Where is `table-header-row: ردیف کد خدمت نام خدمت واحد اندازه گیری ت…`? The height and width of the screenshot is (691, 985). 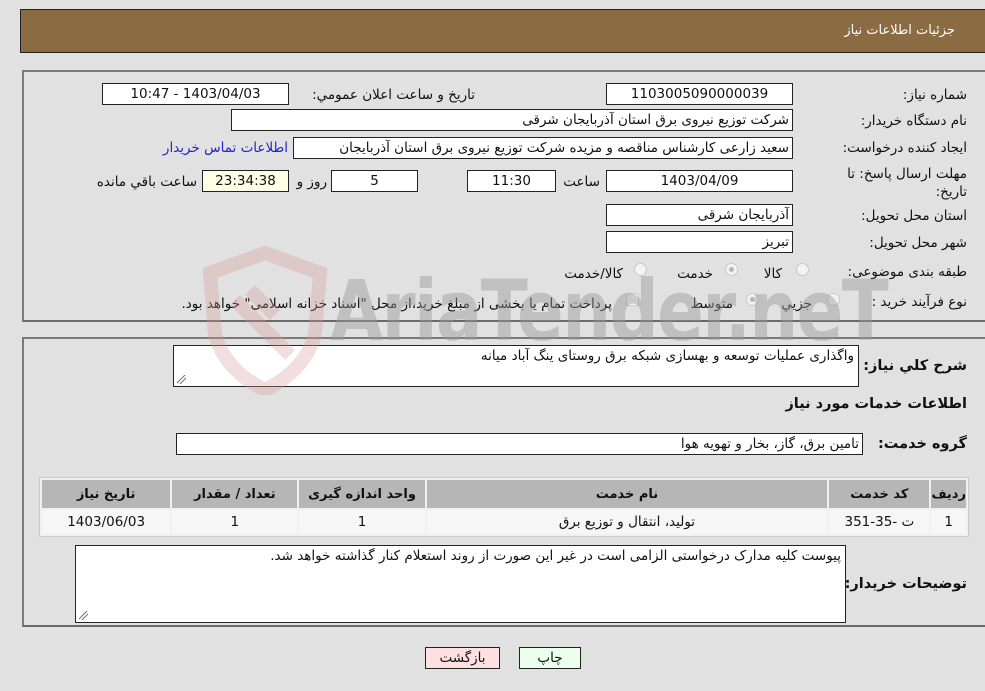 table-header-row: ردیف کد خدمت نام خدمت واحد اندازه گیری ت… is located at coordinates (504, 494).